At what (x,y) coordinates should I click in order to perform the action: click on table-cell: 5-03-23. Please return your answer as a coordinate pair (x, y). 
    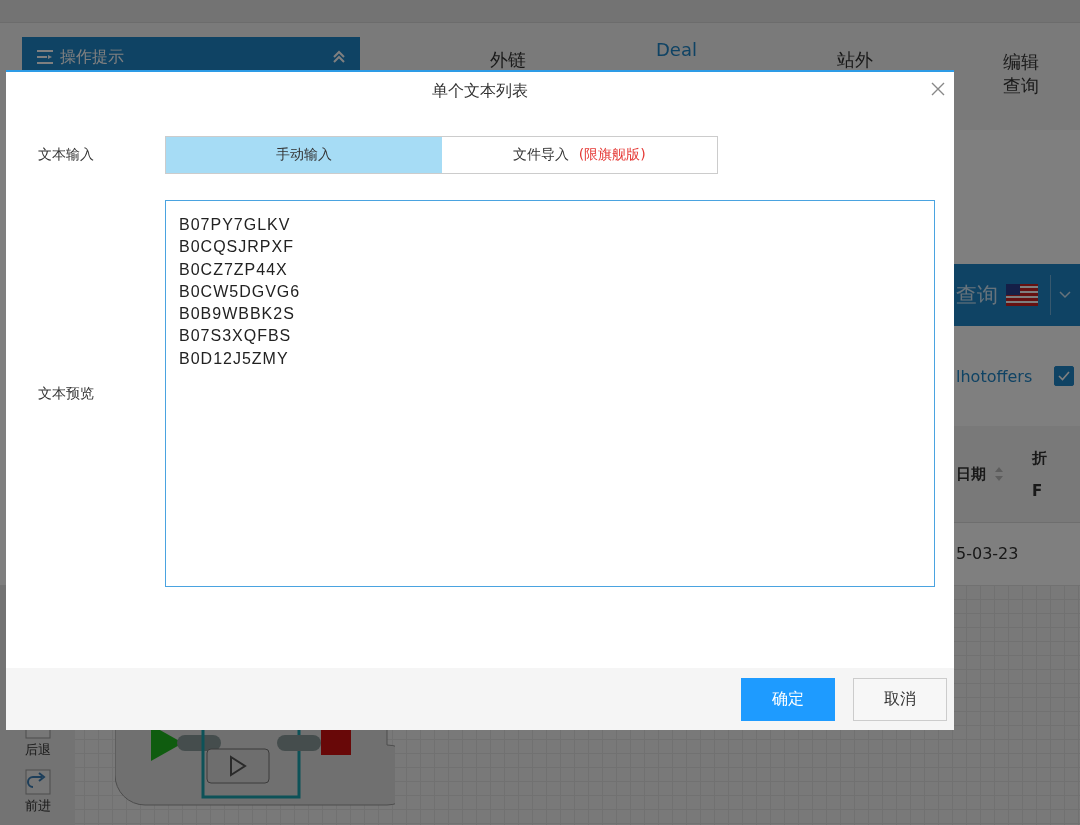
    Looking at the image, I should click on (987, 553).